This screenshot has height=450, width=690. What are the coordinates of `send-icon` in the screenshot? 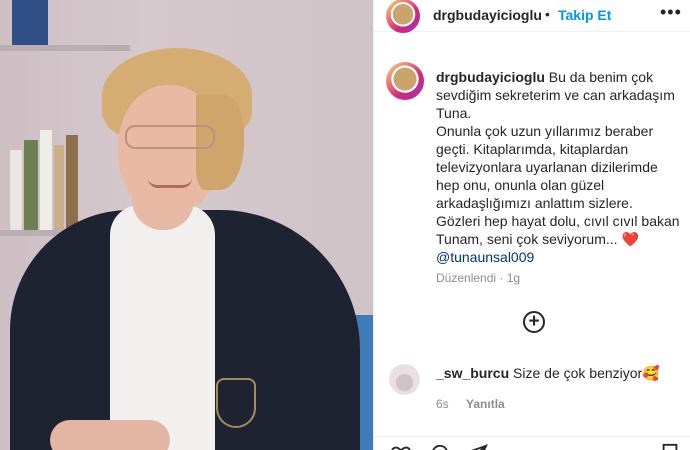 It's located at (477, 446).